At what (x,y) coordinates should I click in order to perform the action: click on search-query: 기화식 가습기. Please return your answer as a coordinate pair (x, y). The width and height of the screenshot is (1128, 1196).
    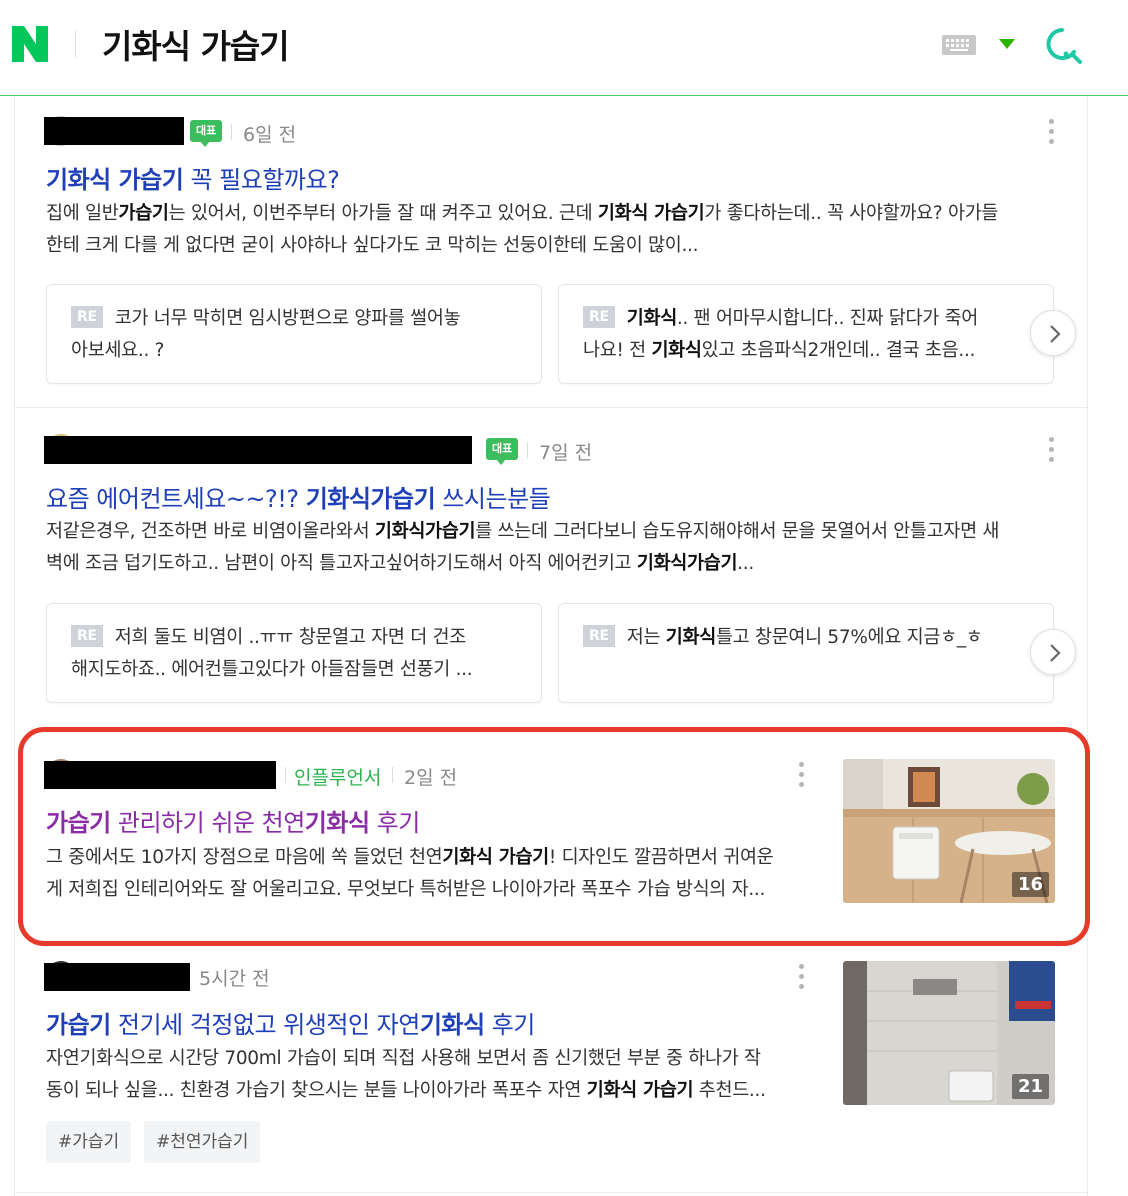
    Looking at the image, I should click on (196, 44).